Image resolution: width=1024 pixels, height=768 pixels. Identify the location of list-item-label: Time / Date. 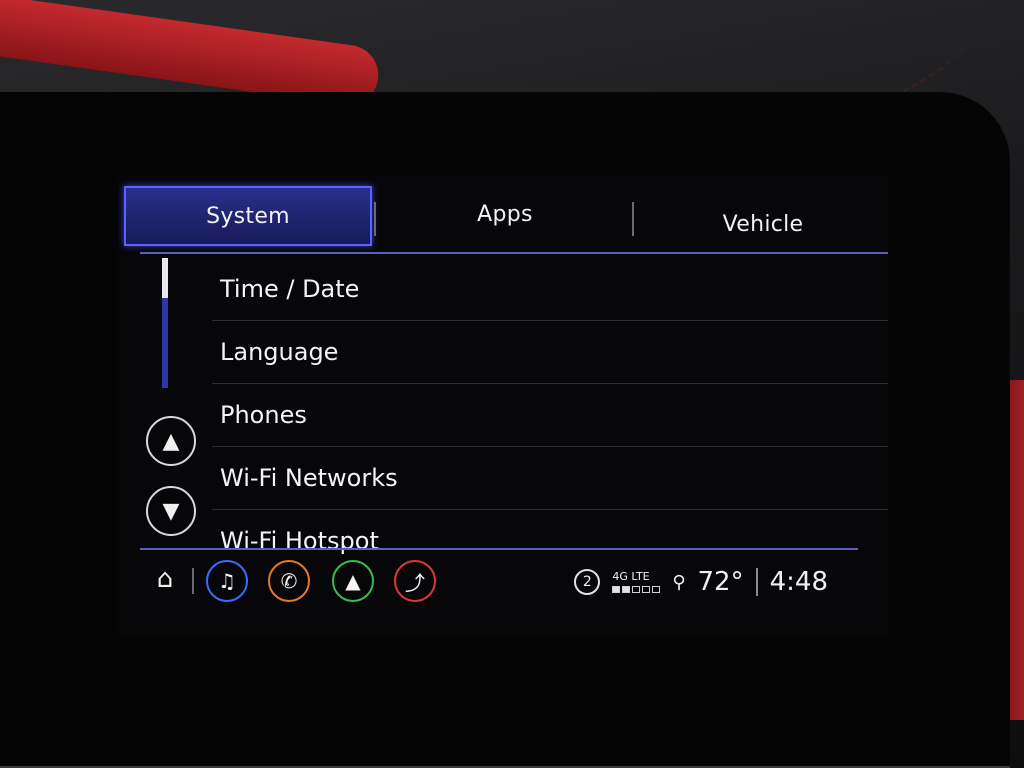
(290, 289).